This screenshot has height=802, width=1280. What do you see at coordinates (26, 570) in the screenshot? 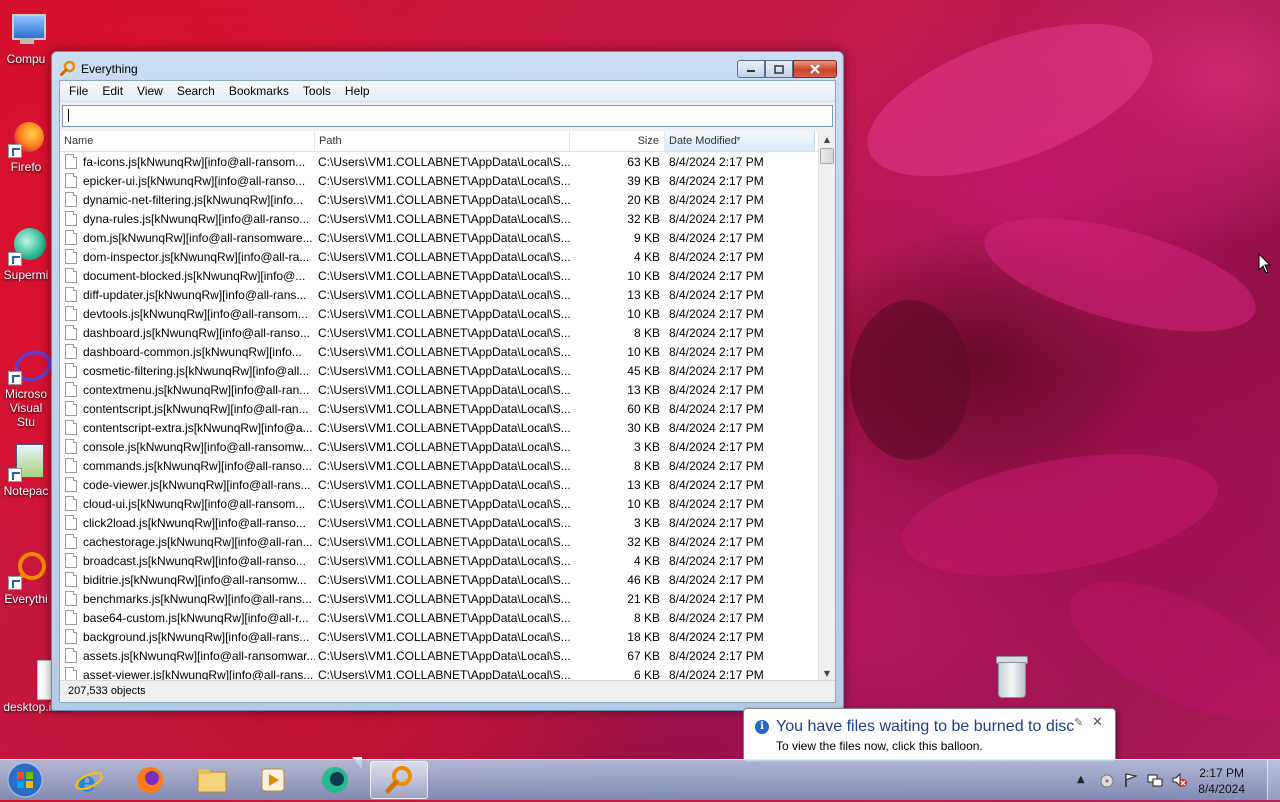
I see `everything-icon` at bounding box center [26, 570].